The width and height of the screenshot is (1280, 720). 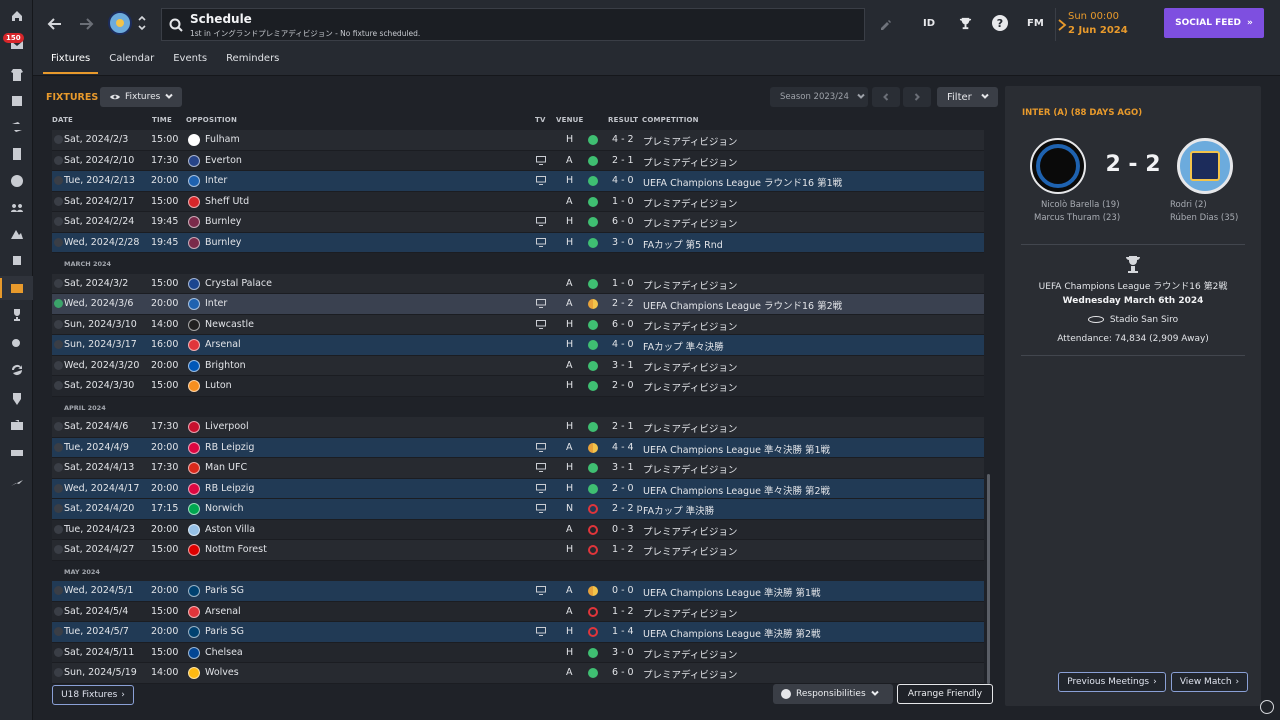 I want to click on rail-data-hub-button, so click(x=16, y=181).